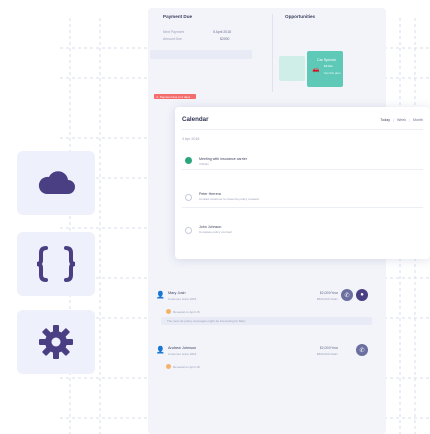  I want to click on gear-tile, so click(56, 342).